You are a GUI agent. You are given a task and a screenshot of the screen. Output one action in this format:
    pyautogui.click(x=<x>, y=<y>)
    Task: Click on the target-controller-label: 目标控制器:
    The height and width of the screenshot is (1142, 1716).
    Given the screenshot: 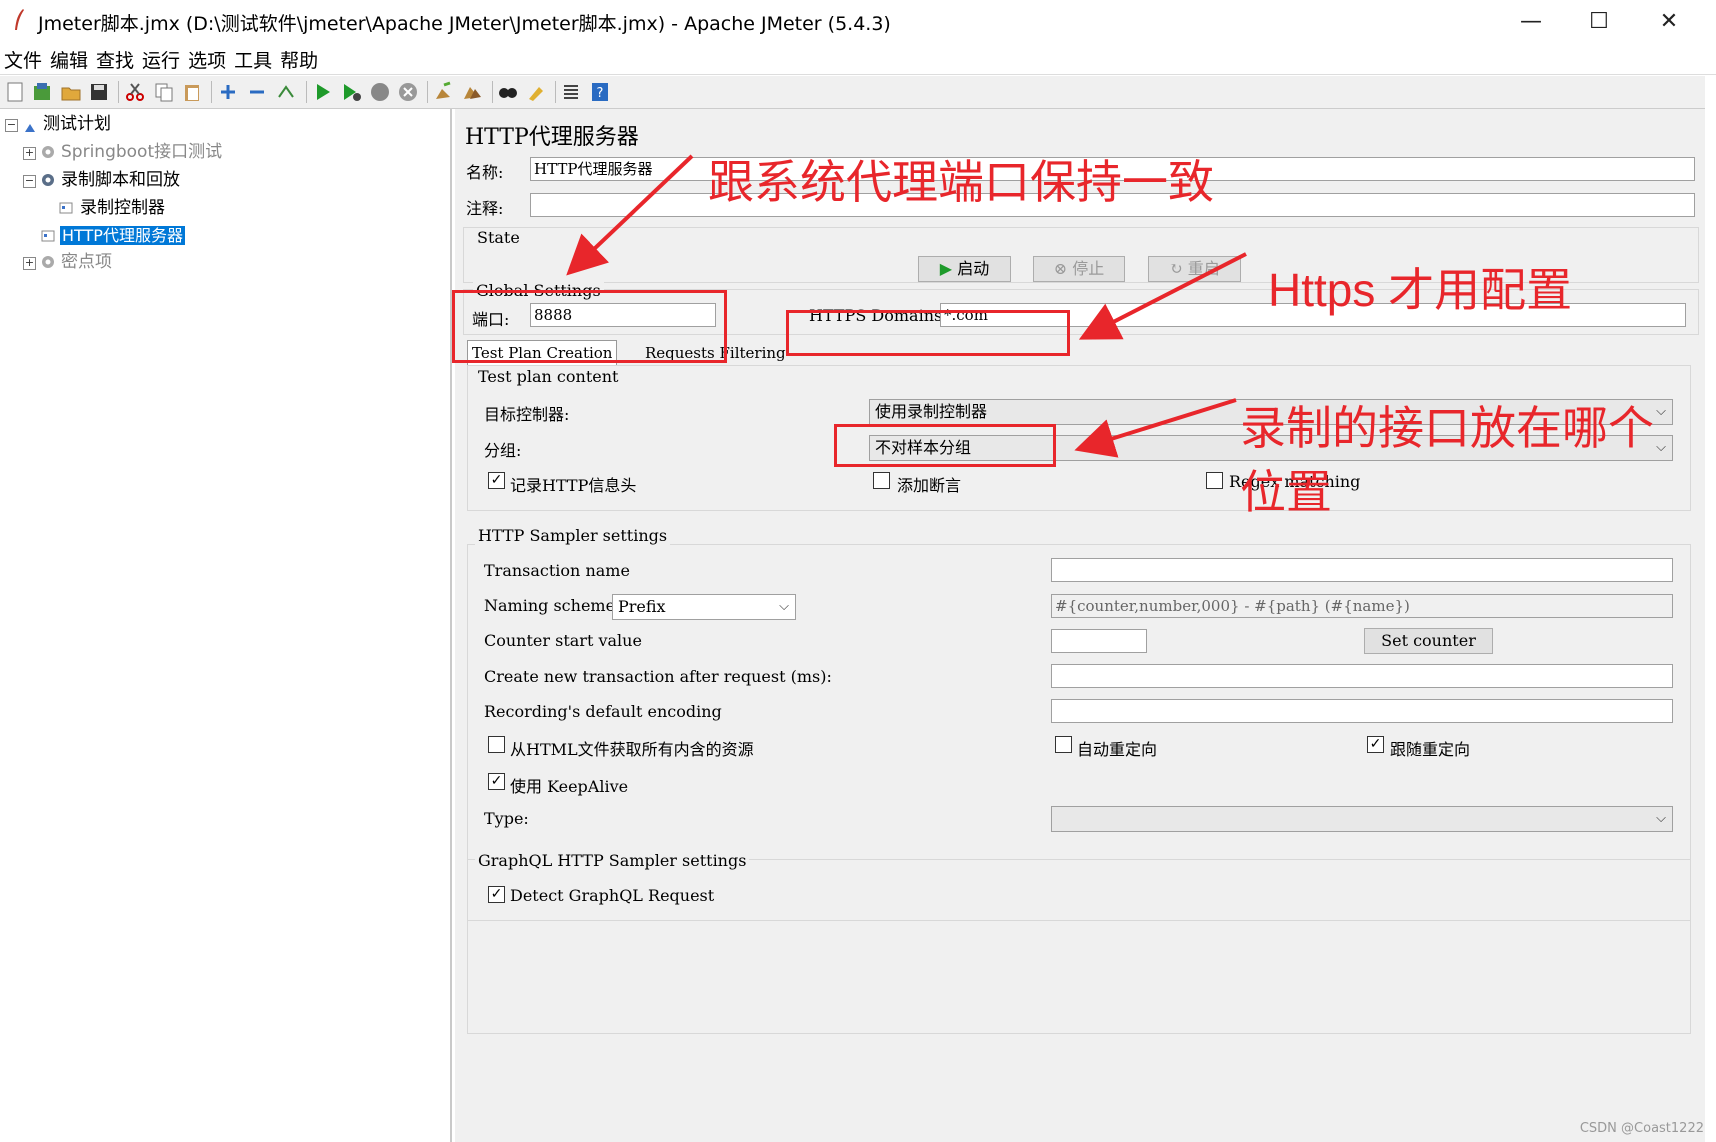 What is the action you would take?
    pyautogui.click(x=527, y=414)
    